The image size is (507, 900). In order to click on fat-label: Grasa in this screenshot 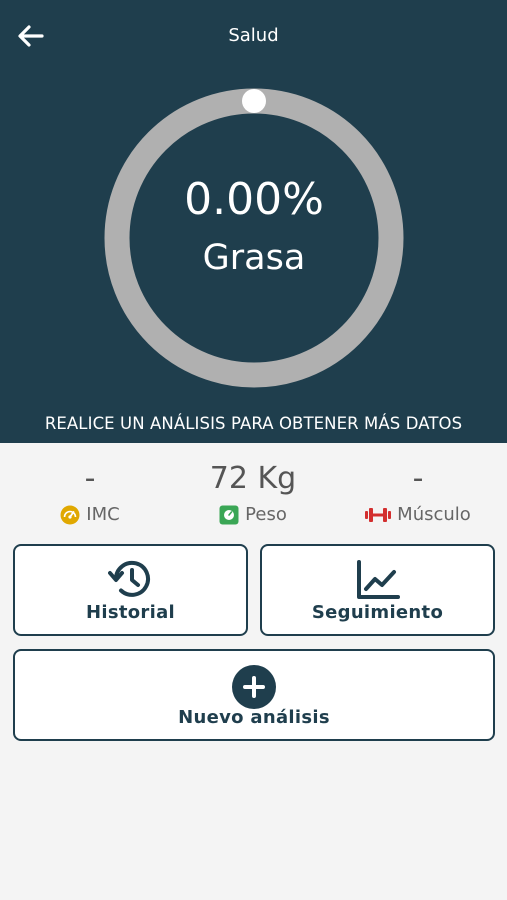, I will do `click(254, 258)`.